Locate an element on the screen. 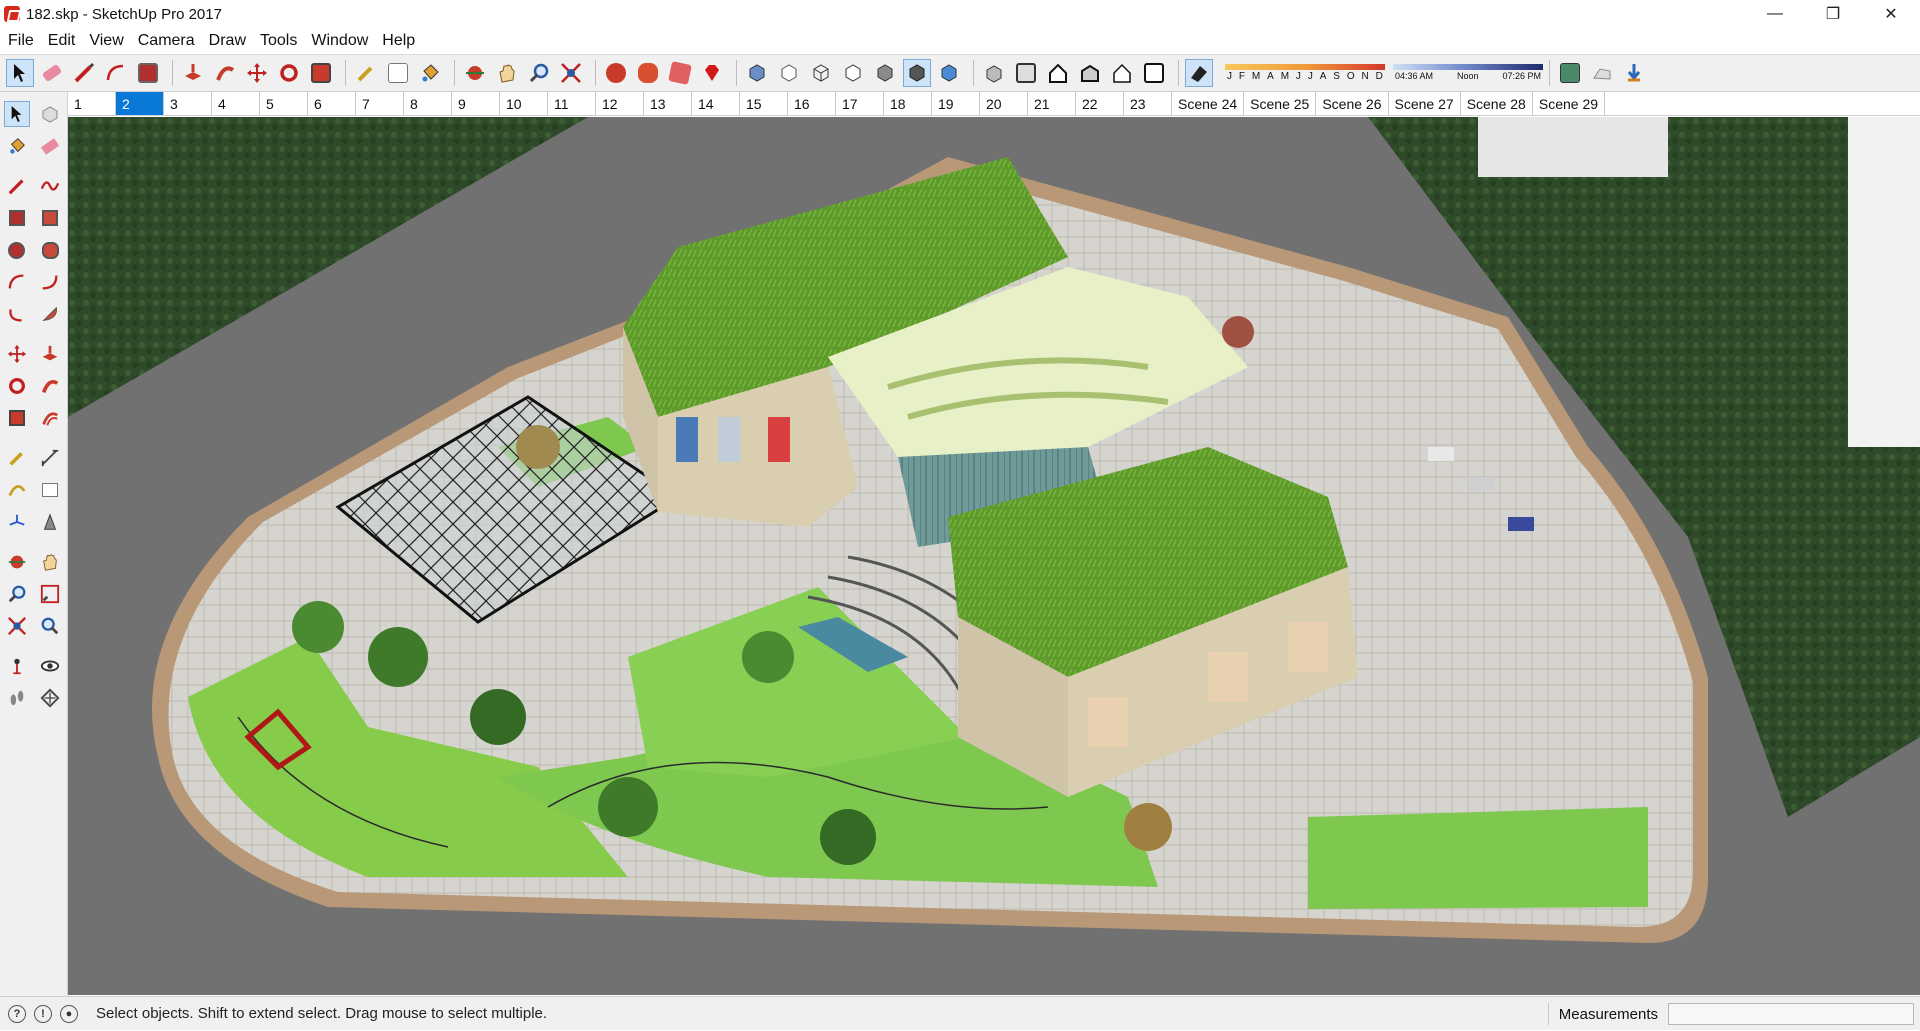 This screenshot has width=1920, height=1031. restore-button: ❐ is located at coordinates (1833, 14).